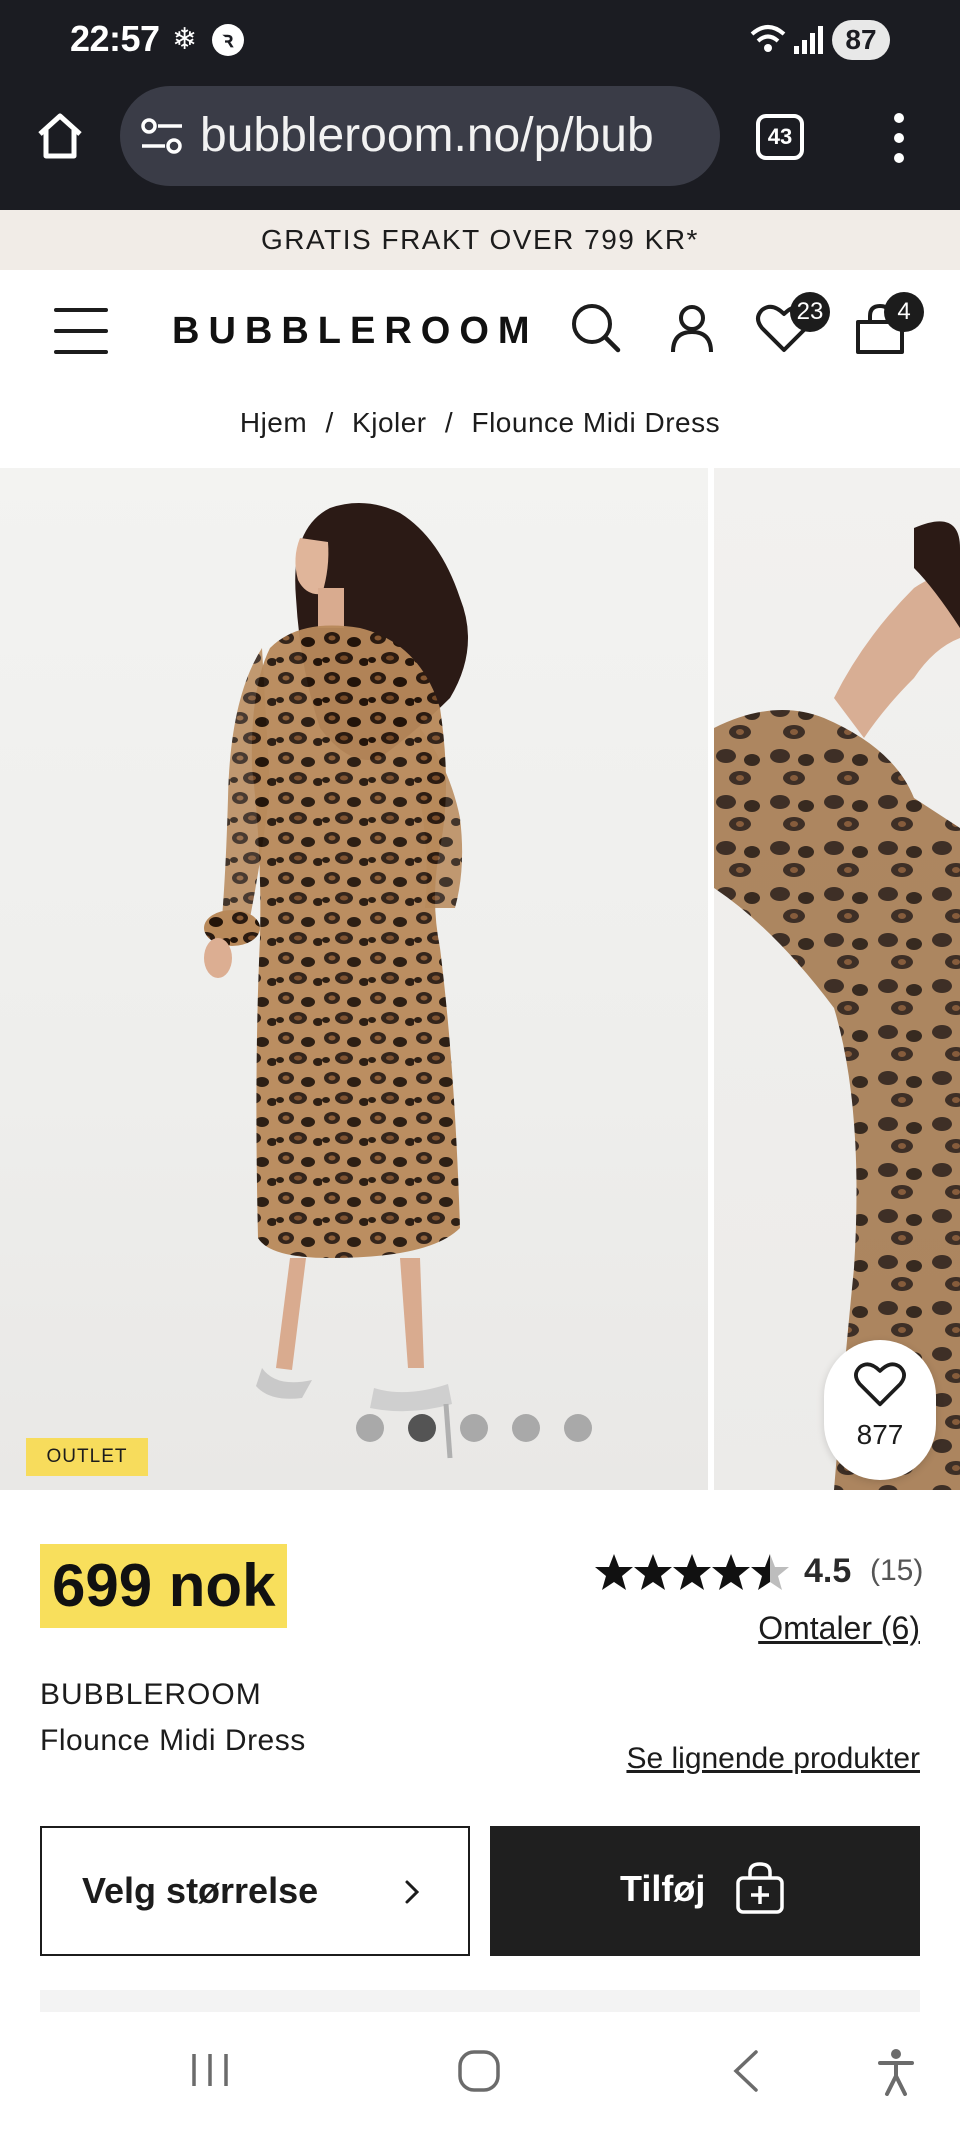 The image size is (960, 2133). I want to click on account-icon, so click(692, 328).